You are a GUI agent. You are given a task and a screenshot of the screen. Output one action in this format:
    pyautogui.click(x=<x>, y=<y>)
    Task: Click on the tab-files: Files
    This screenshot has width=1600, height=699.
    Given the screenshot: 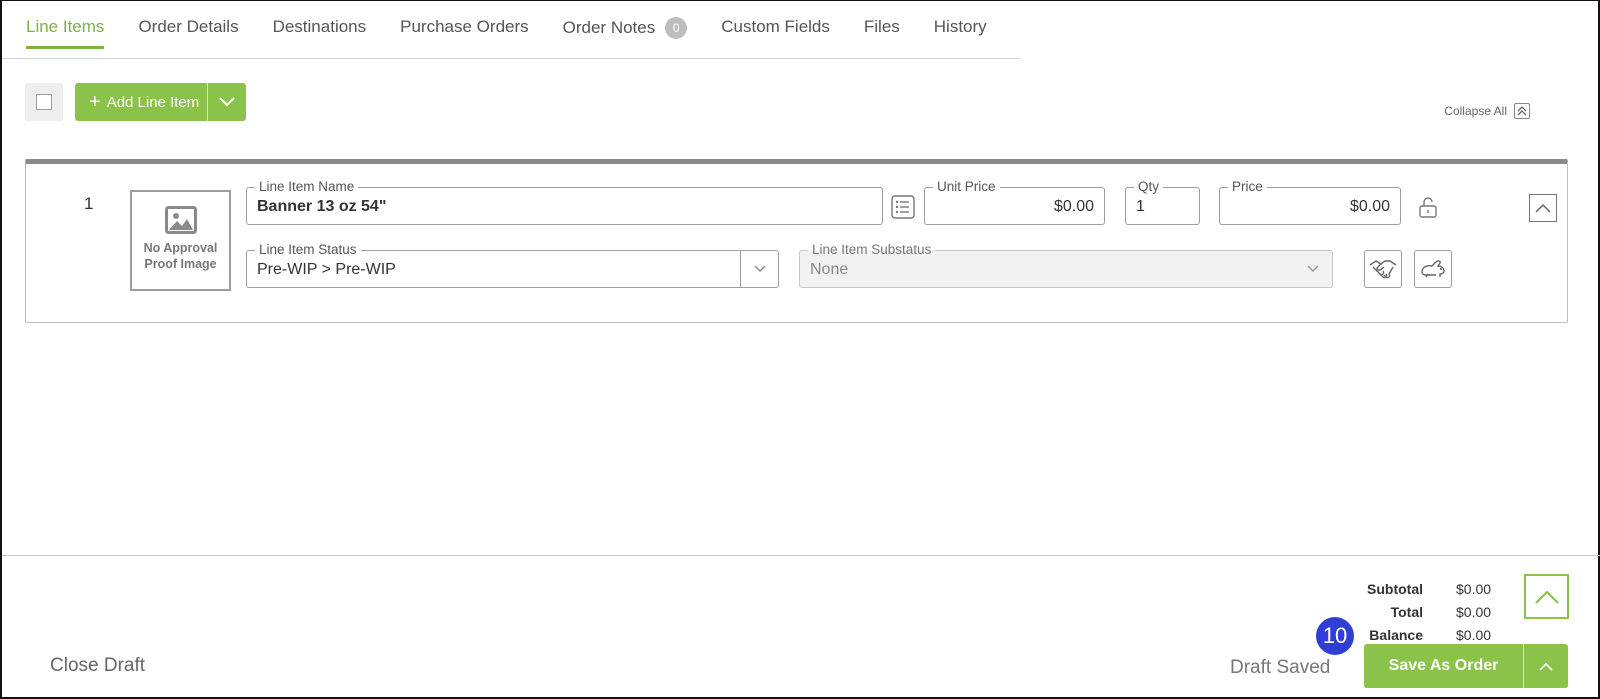 What is the action you would take?
    pyautogui.click(x=882, y=33)
    